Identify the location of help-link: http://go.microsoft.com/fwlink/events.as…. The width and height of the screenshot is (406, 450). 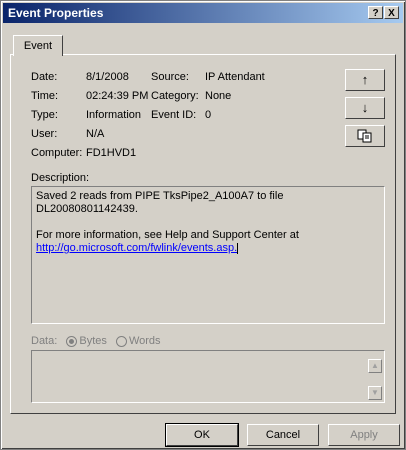
(136, 248).